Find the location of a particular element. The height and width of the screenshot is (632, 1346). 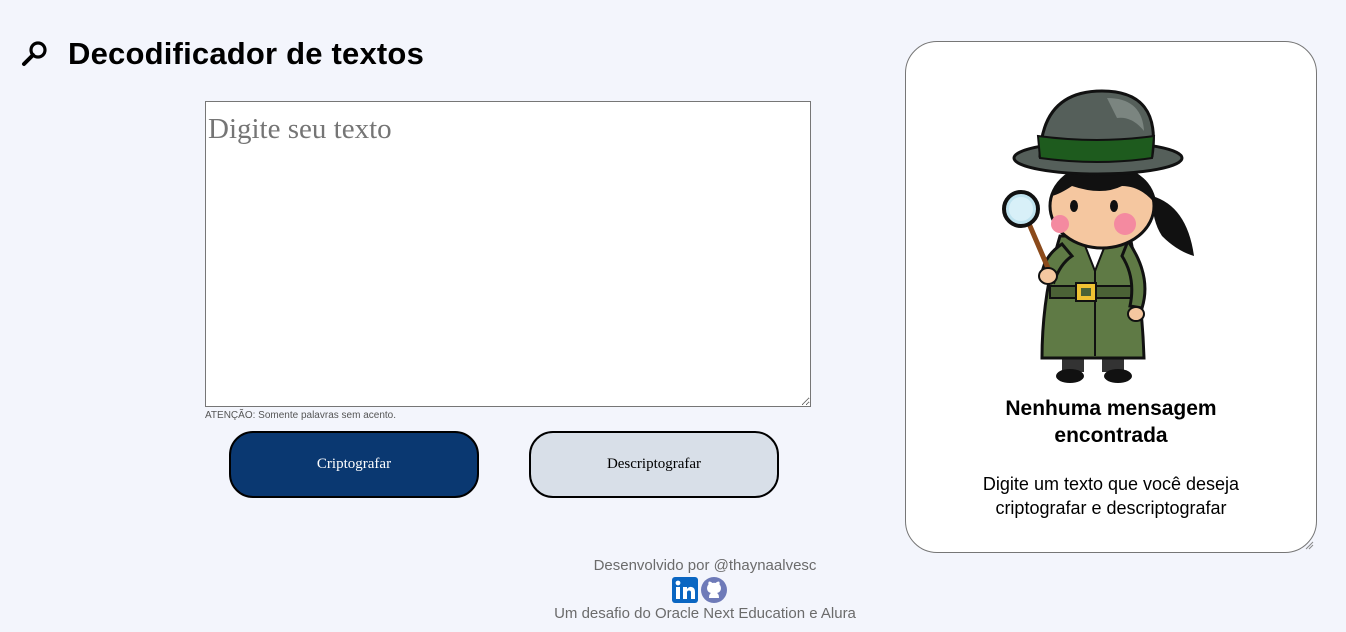

header: Decodificador de textos is located at coordinates (222, 54).